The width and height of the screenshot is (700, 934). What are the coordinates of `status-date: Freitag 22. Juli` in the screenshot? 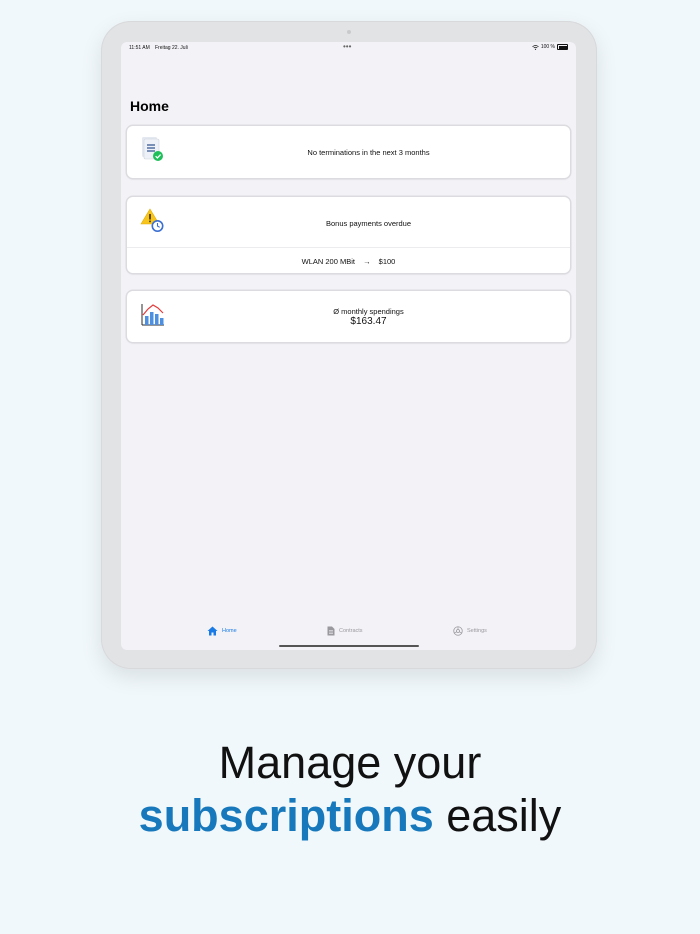 It's located at (171, 48).